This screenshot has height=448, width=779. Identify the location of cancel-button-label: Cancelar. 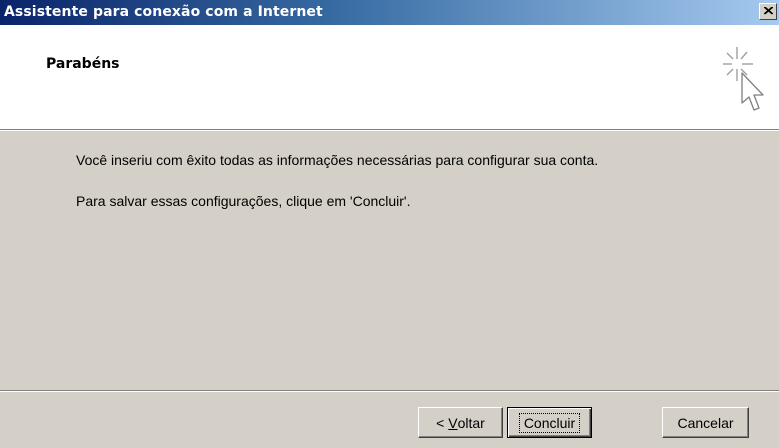
(705, 422).